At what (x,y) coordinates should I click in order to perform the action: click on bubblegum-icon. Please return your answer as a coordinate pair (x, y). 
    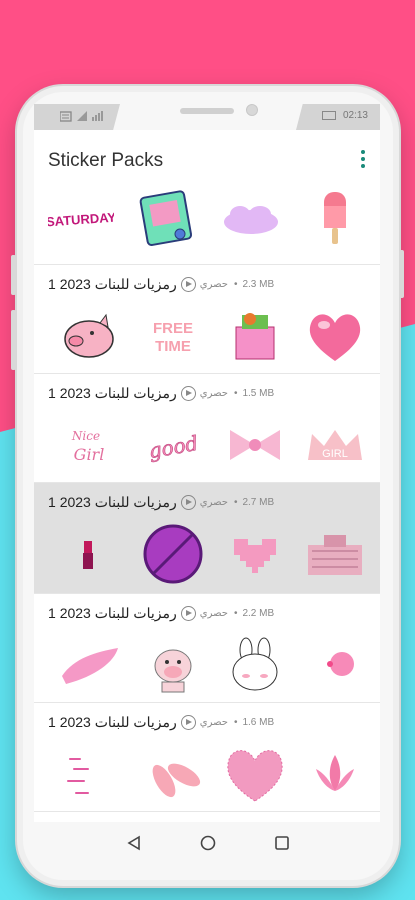
    Looking at the image, I should click on (340, 664).